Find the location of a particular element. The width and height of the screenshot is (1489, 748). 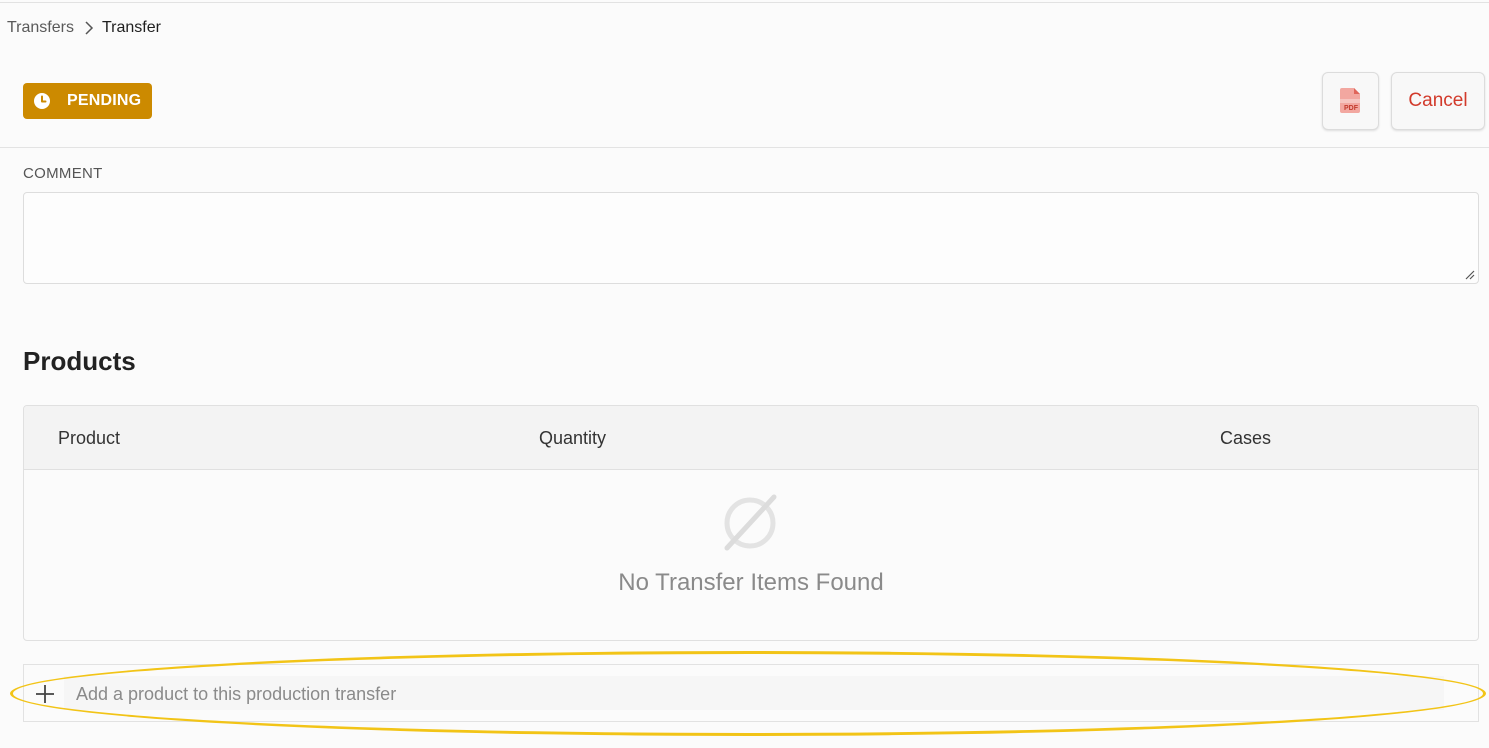

column-header-cases: Cases is located at coordinates (1245, 438).